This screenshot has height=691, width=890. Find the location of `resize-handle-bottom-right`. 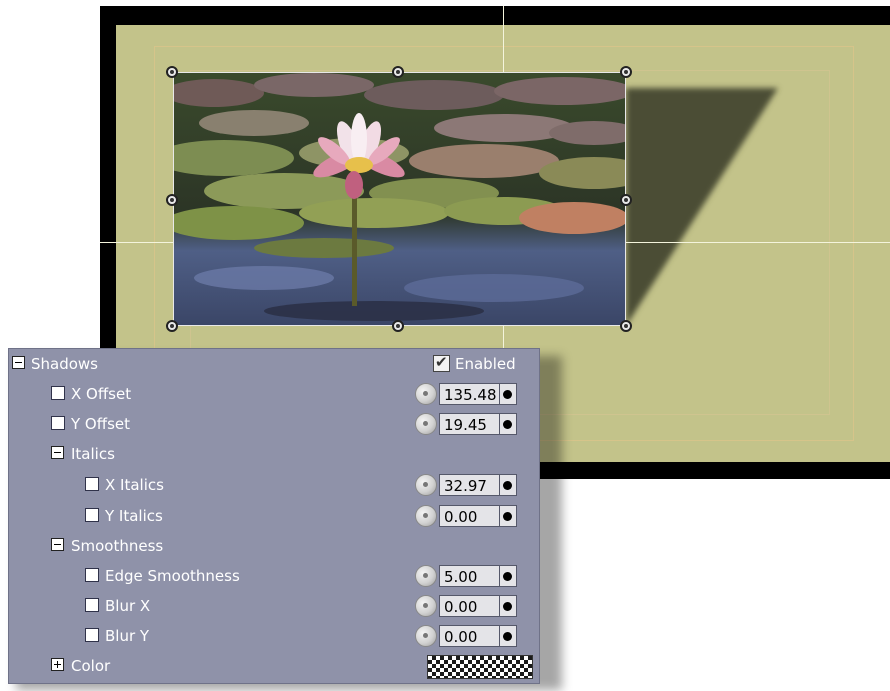

resize-handle-bottom-right is located at coordinates (626, 326).